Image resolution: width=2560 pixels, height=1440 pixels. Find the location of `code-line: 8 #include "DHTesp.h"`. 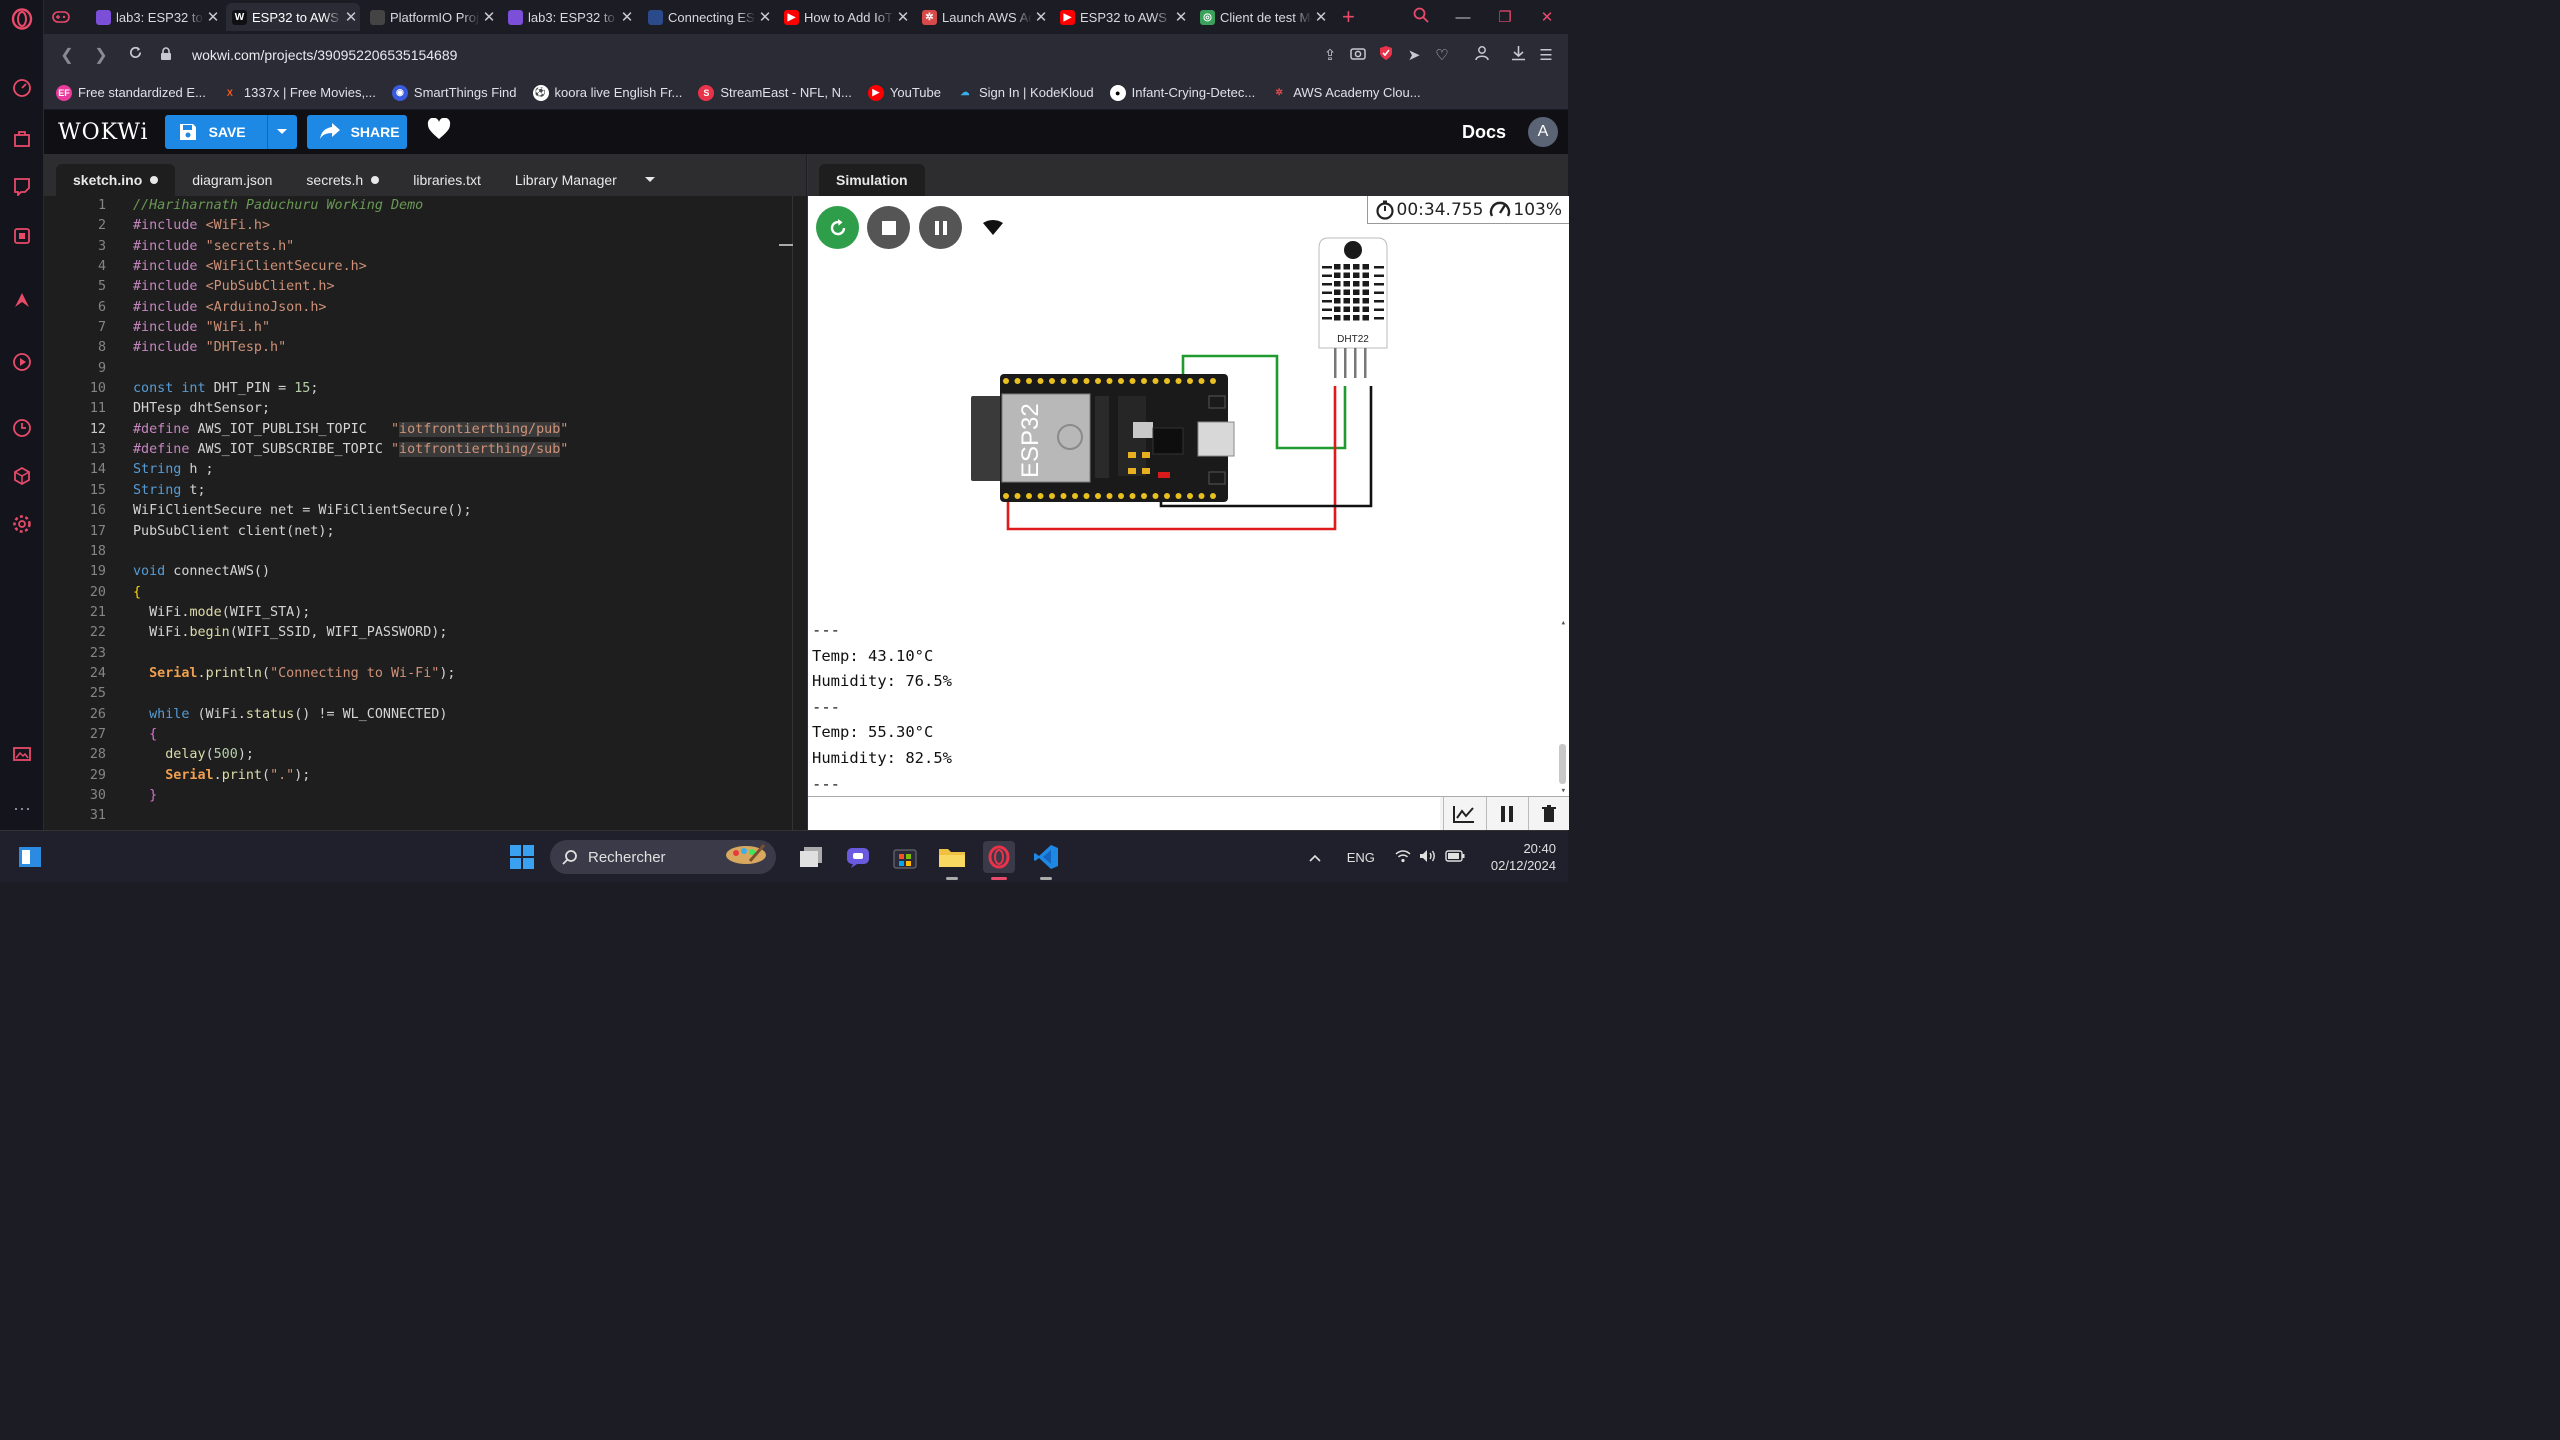

code-line: 8 #include "DHTesp.h" is located at coordinates (425, 348).